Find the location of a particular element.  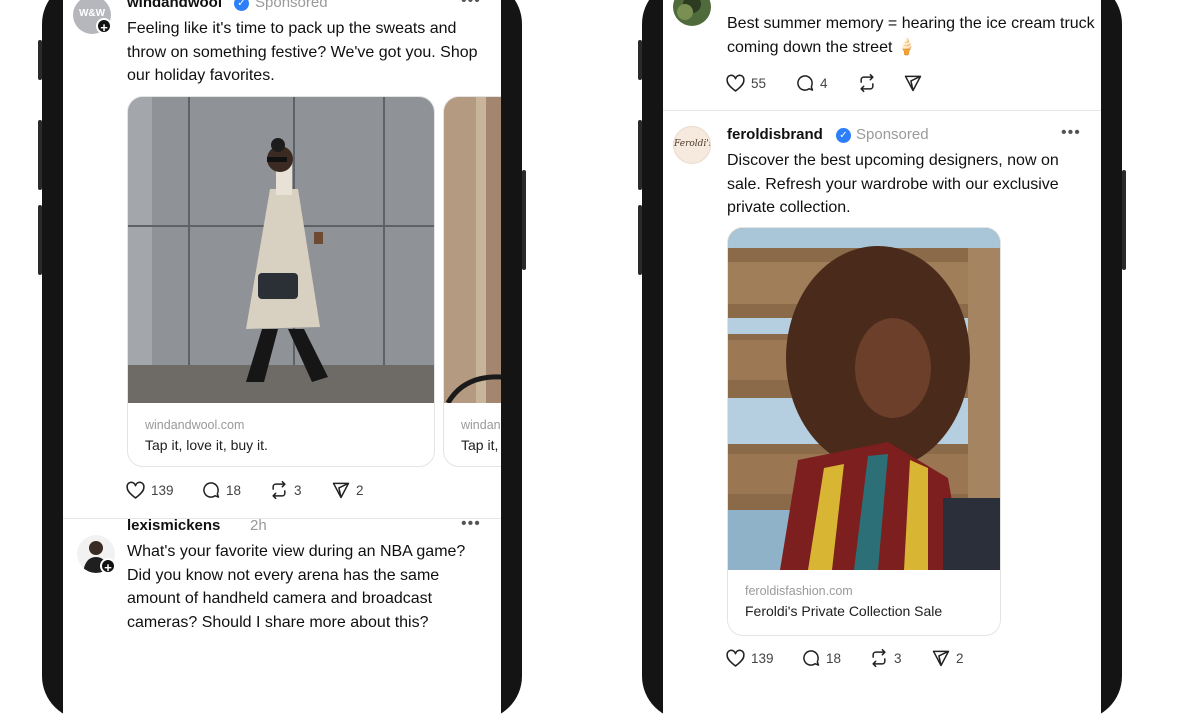

avatar: Feroldi's is located at coordinates (692, 145).